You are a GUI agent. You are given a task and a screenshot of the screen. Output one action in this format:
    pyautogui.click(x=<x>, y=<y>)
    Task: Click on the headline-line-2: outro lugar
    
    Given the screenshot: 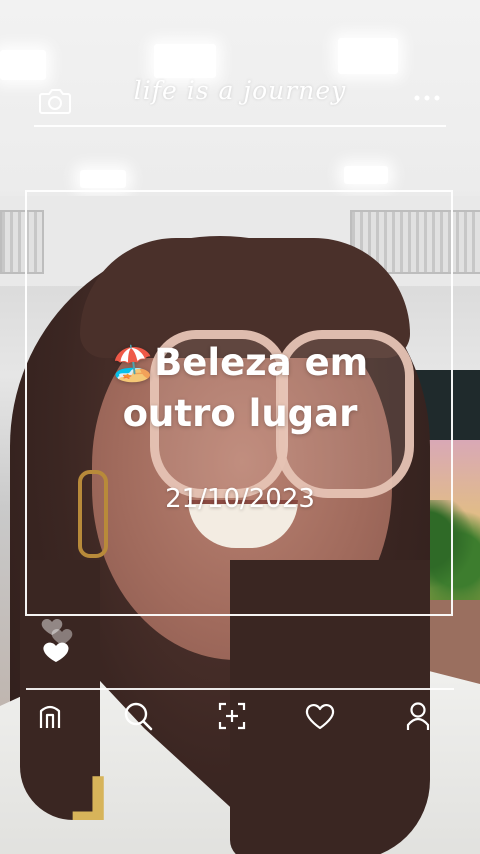 What is the action you would take?
    pyautogui.click(x=240, y=413)
    